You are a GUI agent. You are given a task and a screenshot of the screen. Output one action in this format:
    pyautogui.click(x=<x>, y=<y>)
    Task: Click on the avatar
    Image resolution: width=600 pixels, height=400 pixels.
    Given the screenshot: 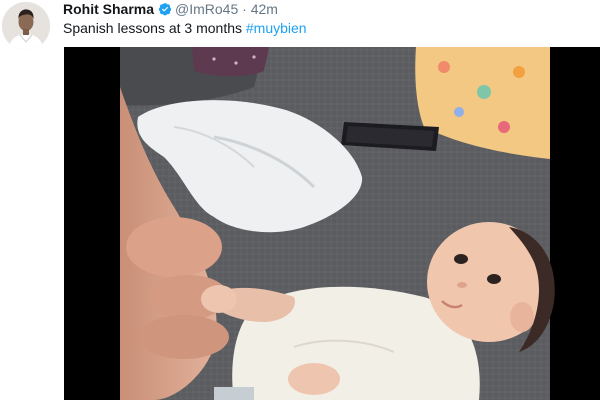 What is the action you would take?
    pyautogui.click(x=26, y=26)
    